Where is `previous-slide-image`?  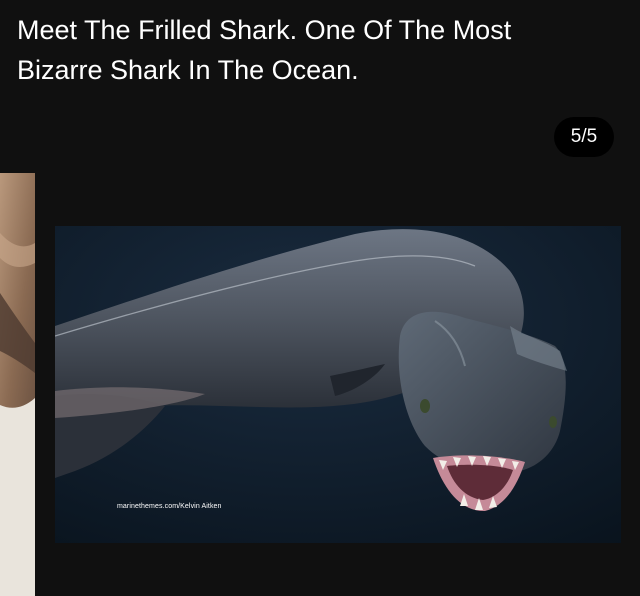 previous-slide-image is located at coordinates (17, 384).